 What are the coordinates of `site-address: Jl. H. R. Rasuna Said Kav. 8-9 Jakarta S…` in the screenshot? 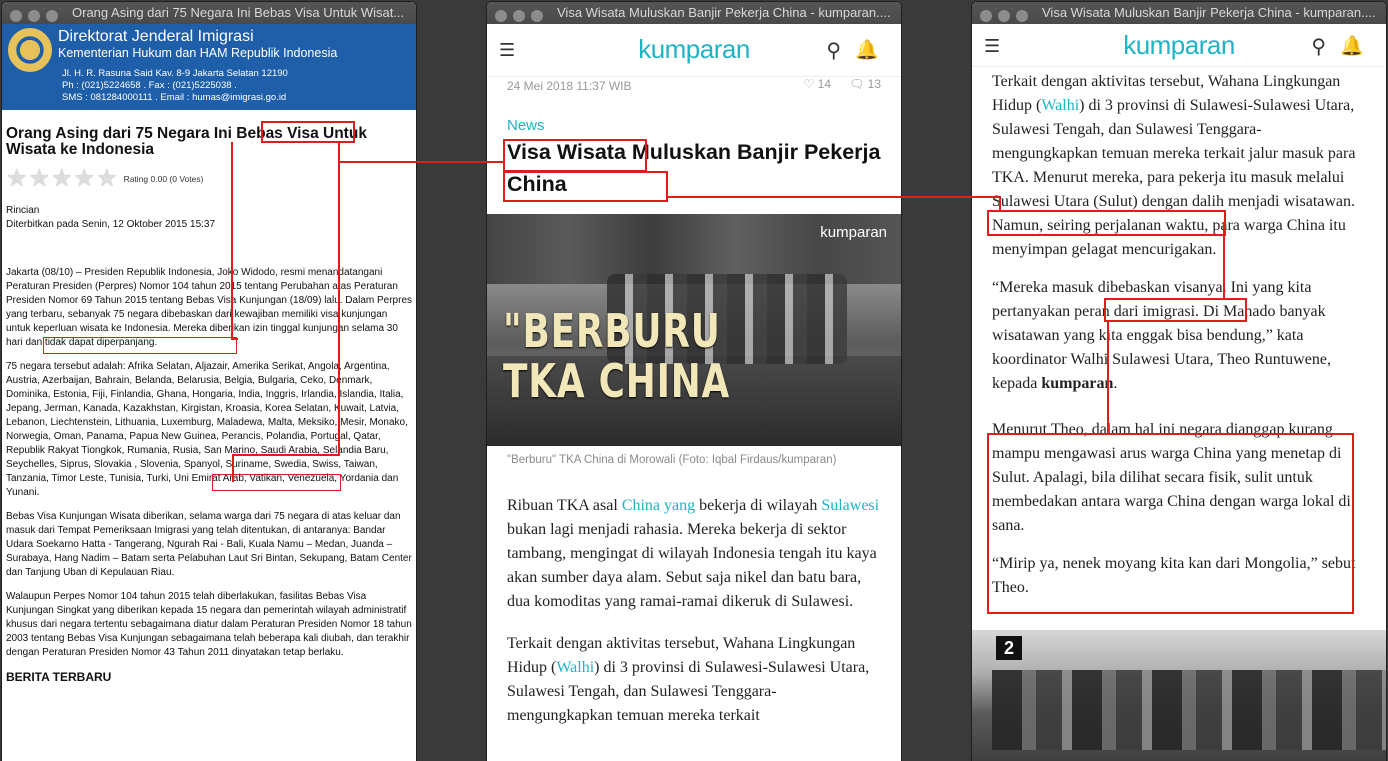 It's located at (175, 85).